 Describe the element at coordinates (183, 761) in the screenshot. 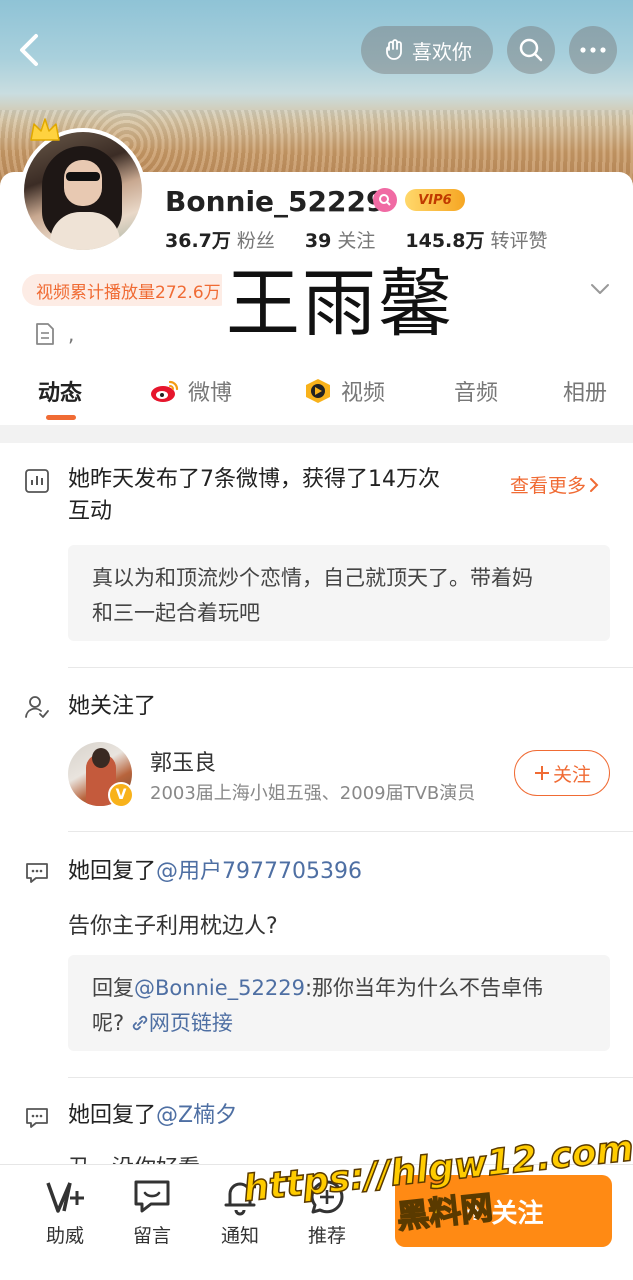

I see `followed-user-name: 郭玉良` at that location.